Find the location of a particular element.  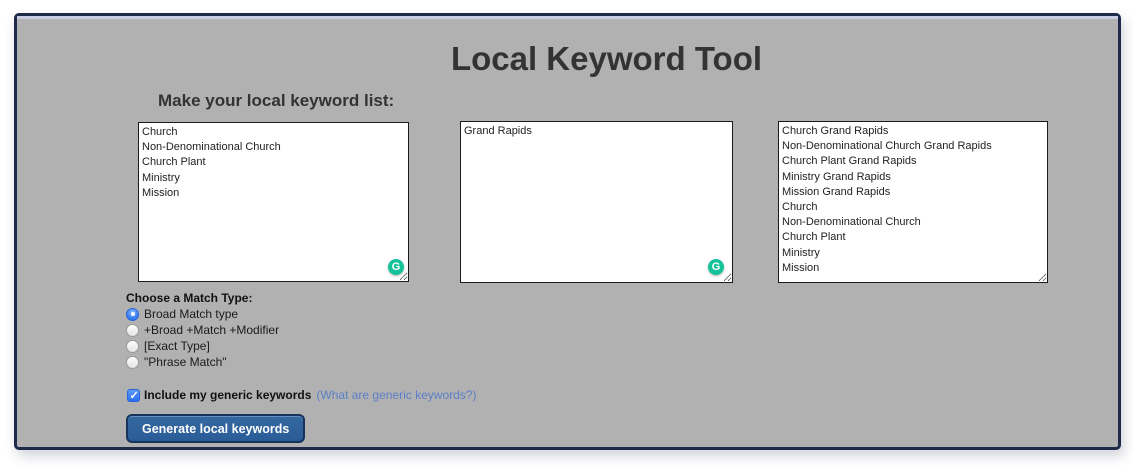

radio-label: Broad Match type is located at coordinates (191, 314).